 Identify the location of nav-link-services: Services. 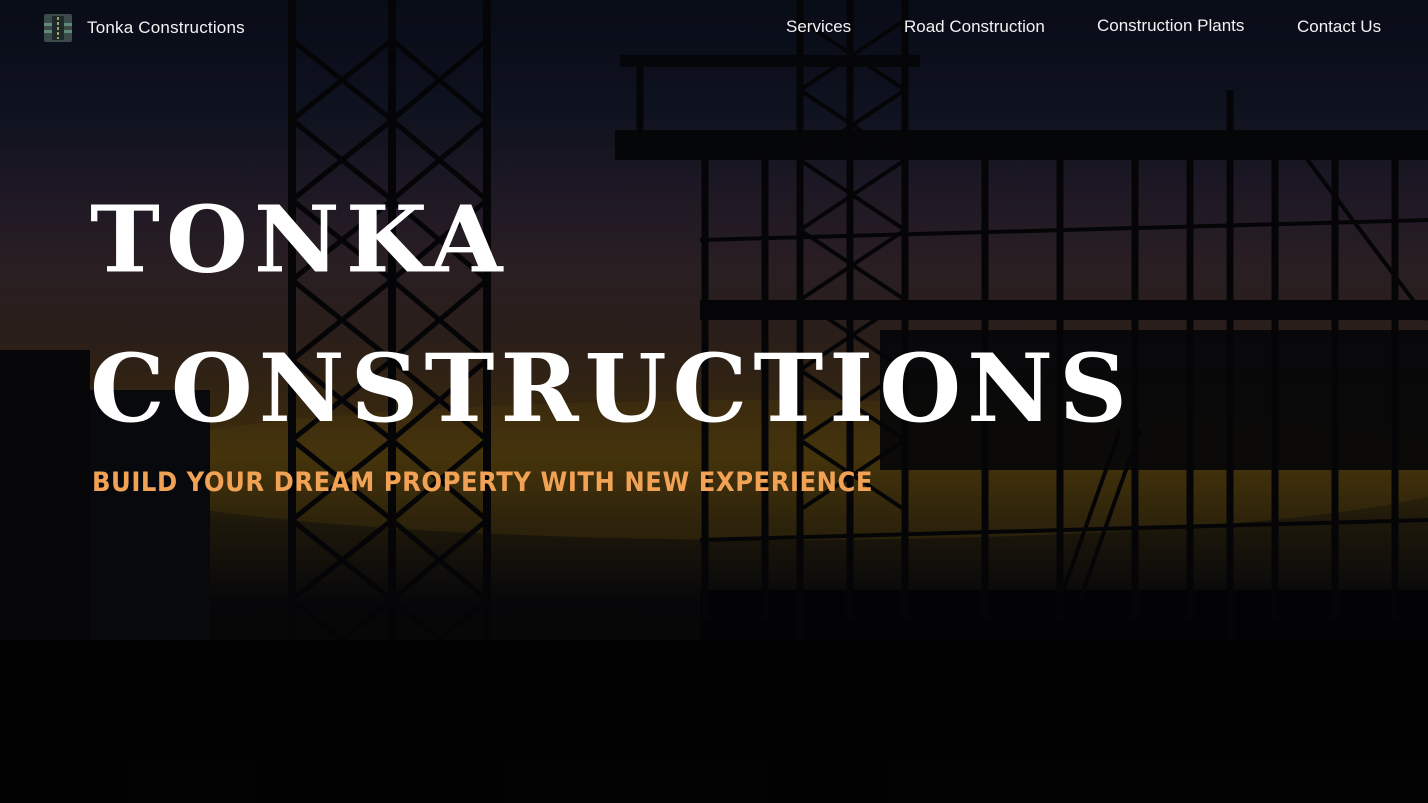
(818, 27).